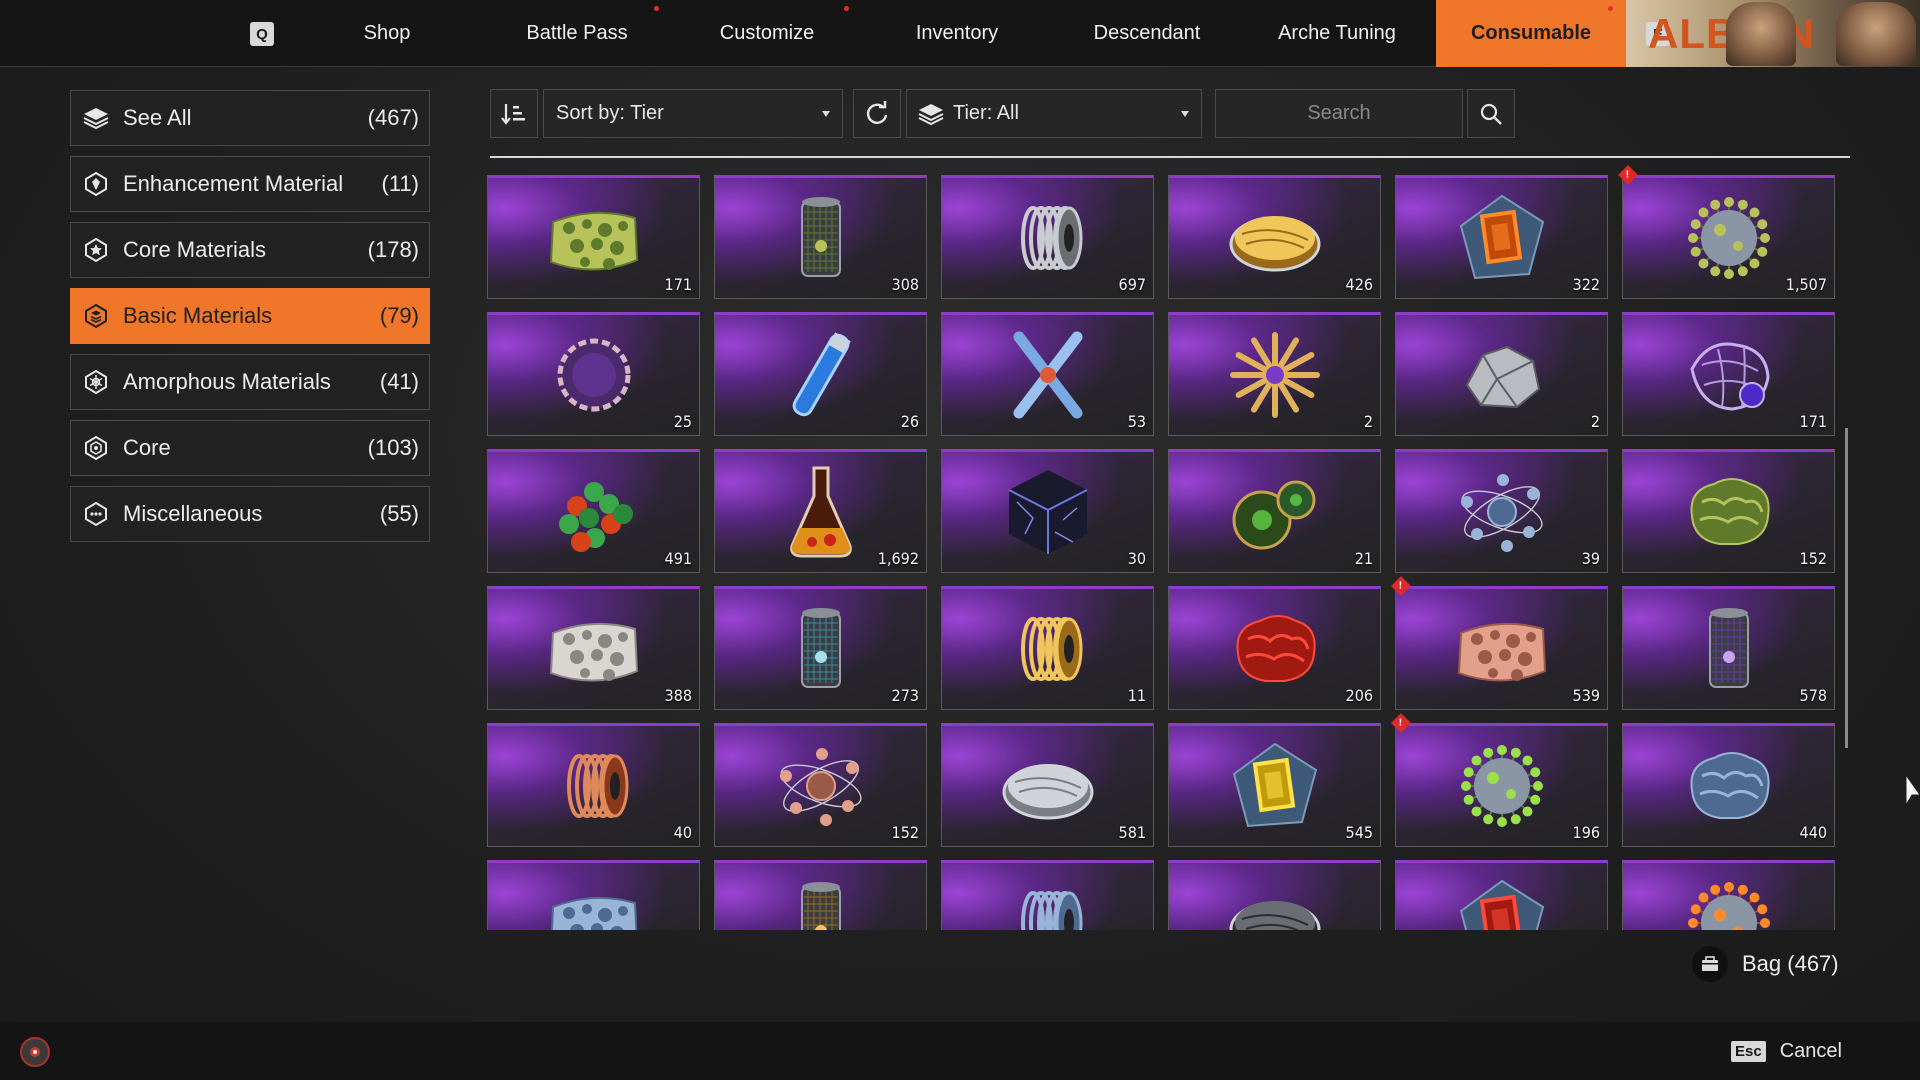  I want to click on item-tile: 53, so click(1047, 374).